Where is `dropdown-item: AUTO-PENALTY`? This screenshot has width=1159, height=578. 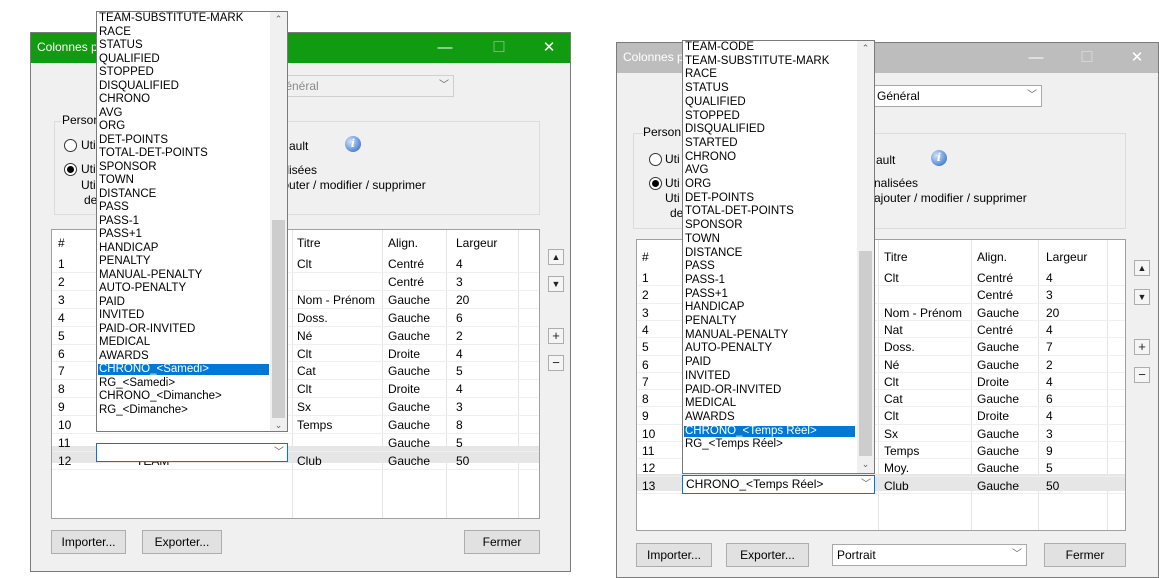 dropdown-item: AUTO-PENALTY is located at coordinates (769, 349).